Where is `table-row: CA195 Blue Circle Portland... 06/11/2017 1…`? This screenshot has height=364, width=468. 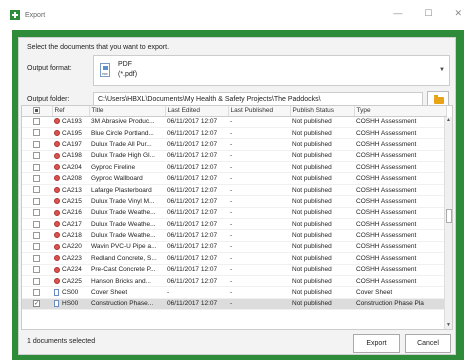 table-row: CA195 Blue Circle Portland... 06/11/2017 1… is located at coordinates (234, 133).